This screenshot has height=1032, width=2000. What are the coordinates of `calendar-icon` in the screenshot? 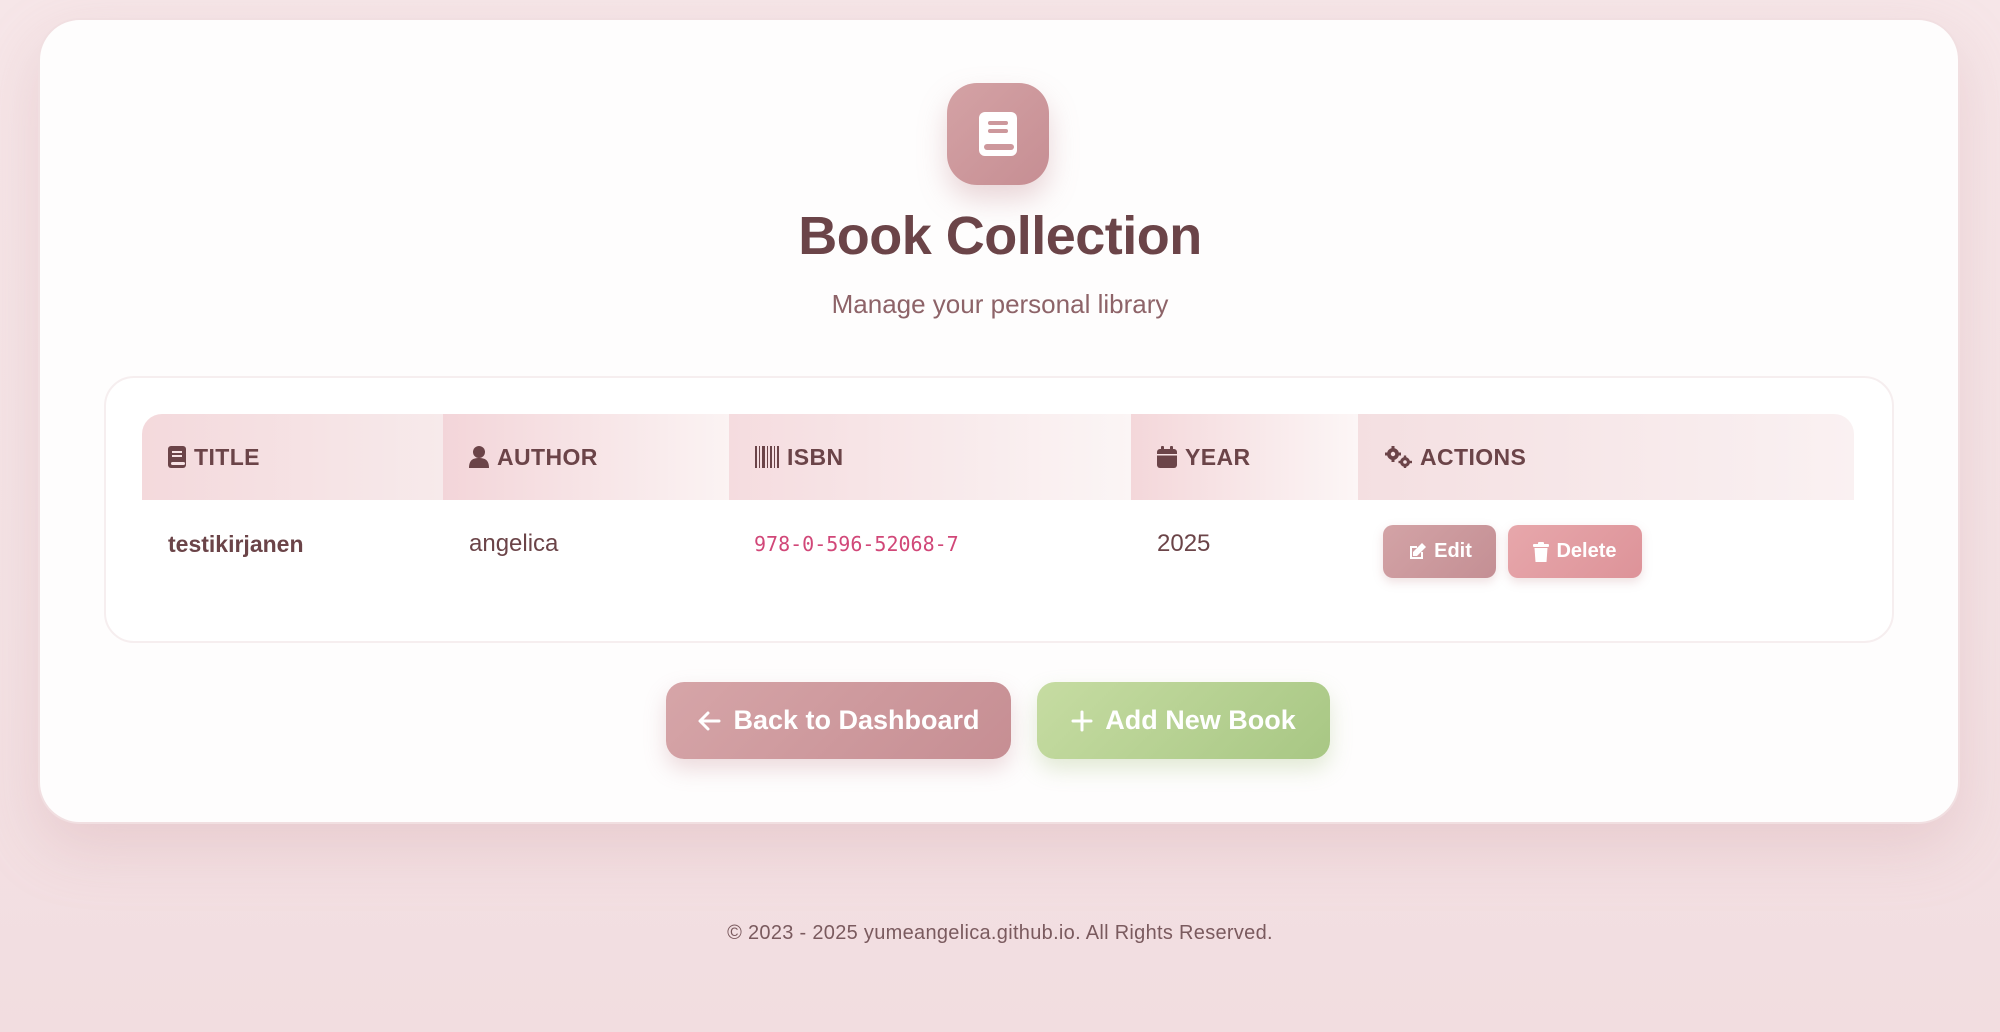 It's located at (1167, 457).